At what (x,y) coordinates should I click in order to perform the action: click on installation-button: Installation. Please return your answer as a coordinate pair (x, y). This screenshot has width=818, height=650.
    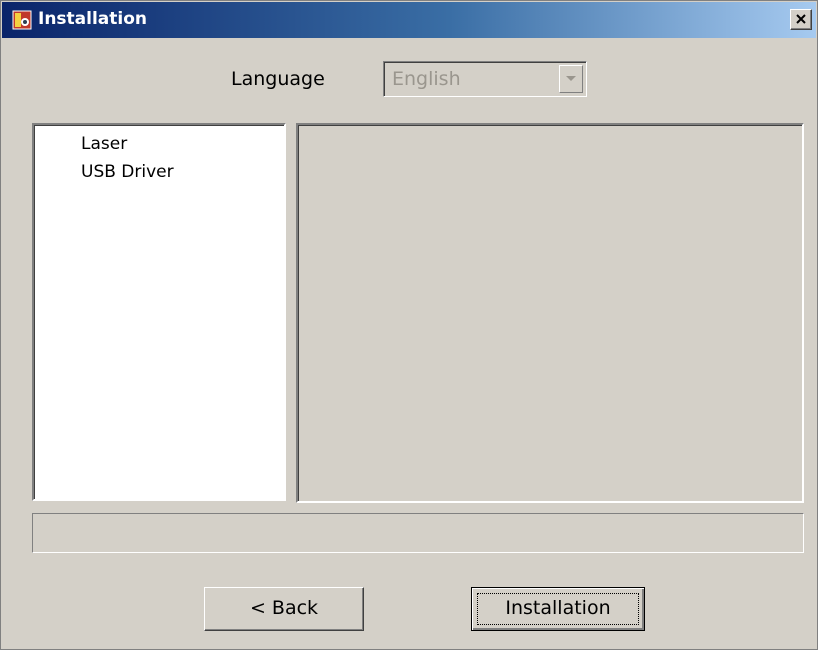
    Looking at the image, I should click on (558, 609).